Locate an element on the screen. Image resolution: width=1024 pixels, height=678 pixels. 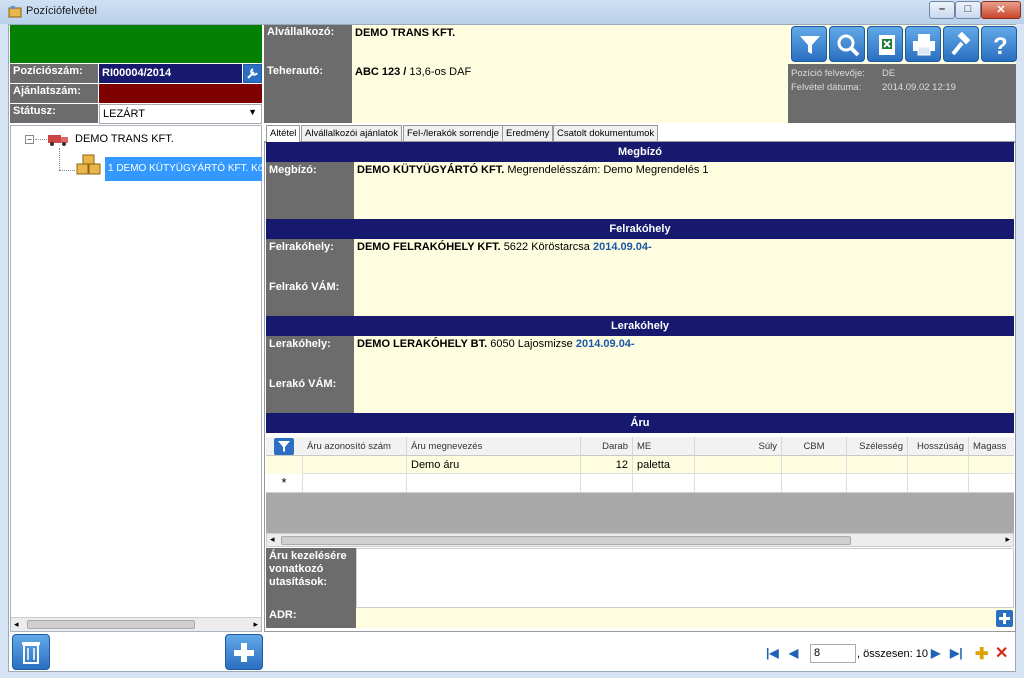
cell-szelesseg is located at coordinates (877, 465).